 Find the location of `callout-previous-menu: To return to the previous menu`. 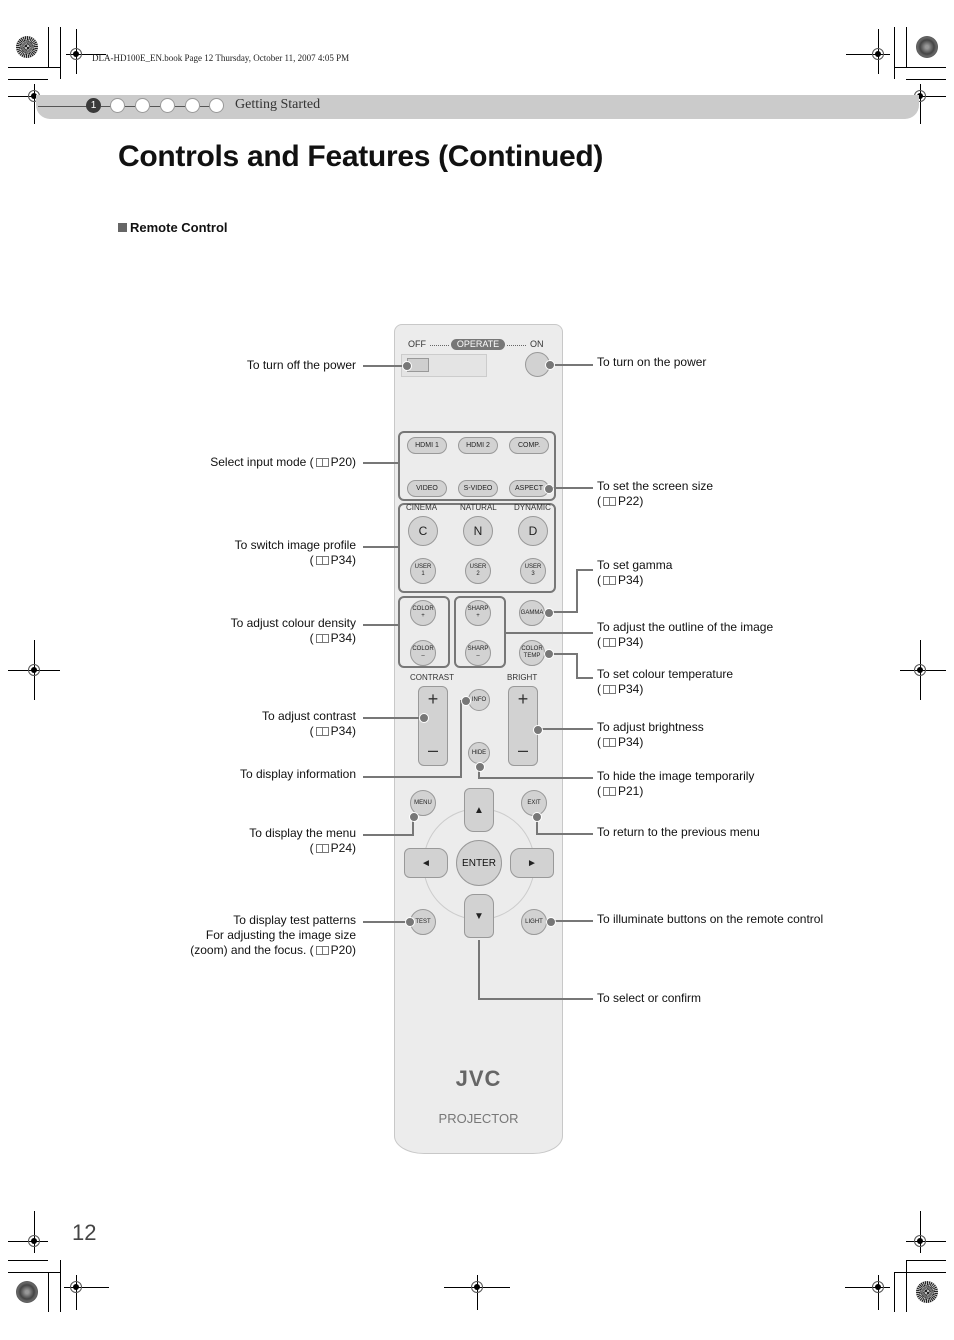

callout-previous-menu: To return to the previous menu is located at coordinates (678, 832).